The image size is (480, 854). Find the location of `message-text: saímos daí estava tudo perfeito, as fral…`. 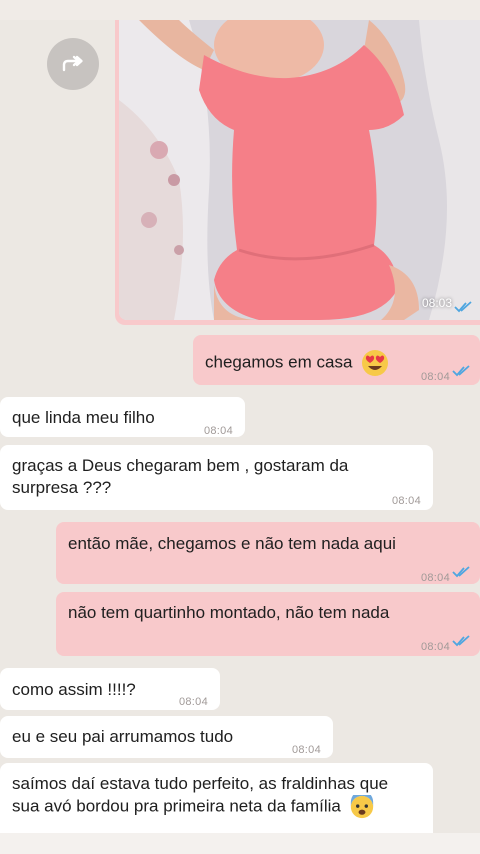

message-text: saímos daí estava tudo perfeito, as fral… is located at coordinates (212, 796).